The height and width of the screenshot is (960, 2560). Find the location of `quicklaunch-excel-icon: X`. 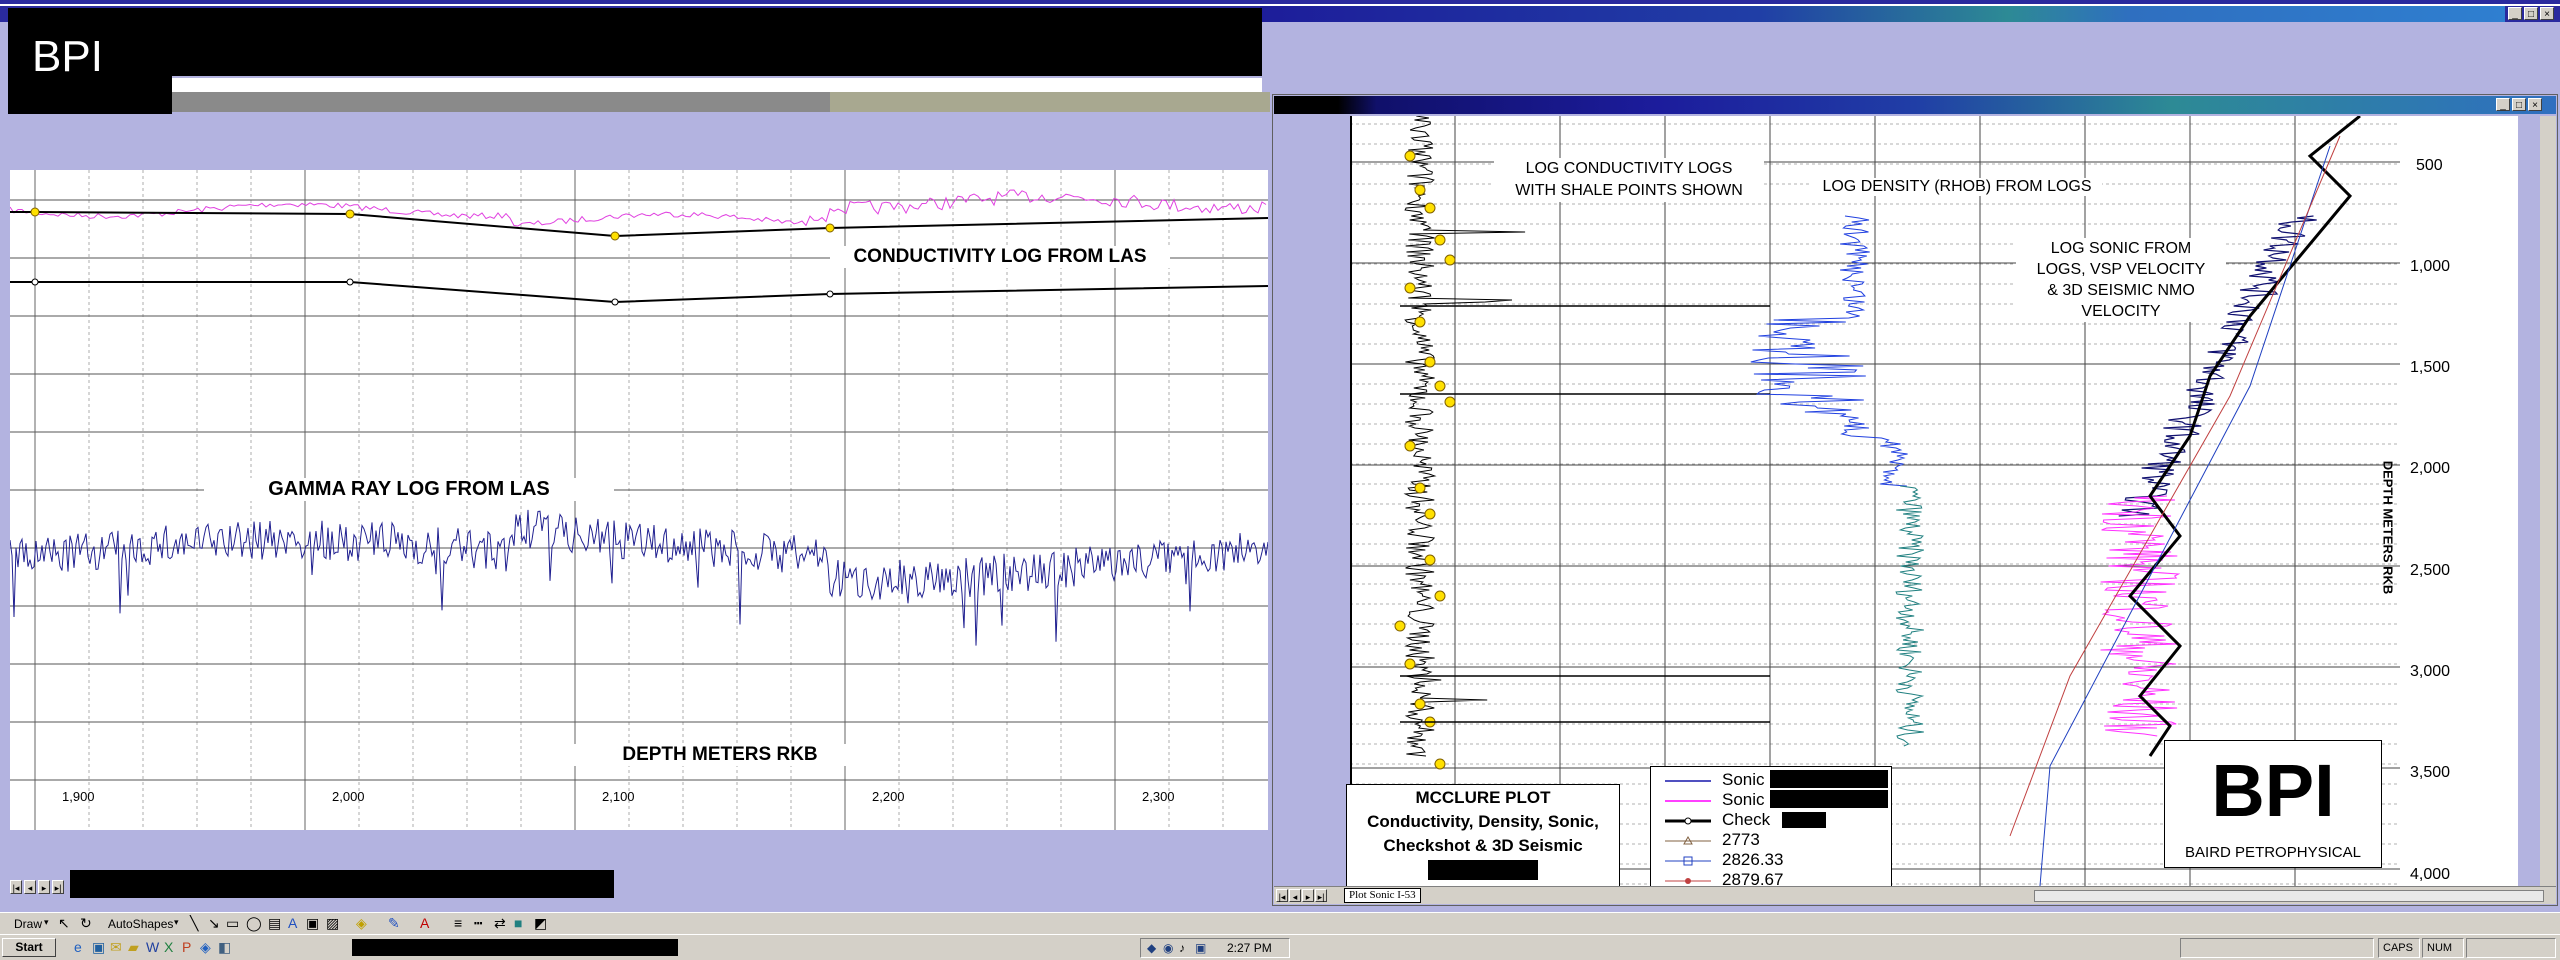

quicklaunch-excel-icon: X is located at coordinates (168, 947).